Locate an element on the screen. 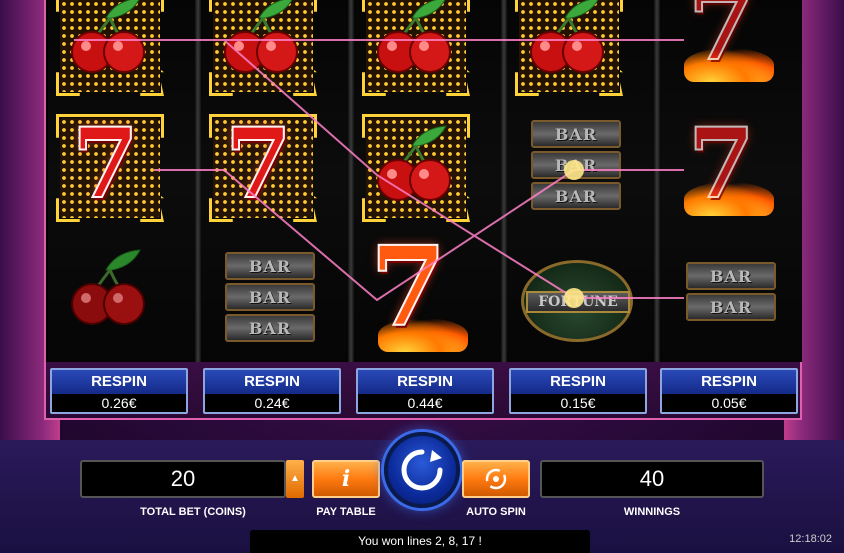  pay-table-button: i is located at coordinates (346, 479).